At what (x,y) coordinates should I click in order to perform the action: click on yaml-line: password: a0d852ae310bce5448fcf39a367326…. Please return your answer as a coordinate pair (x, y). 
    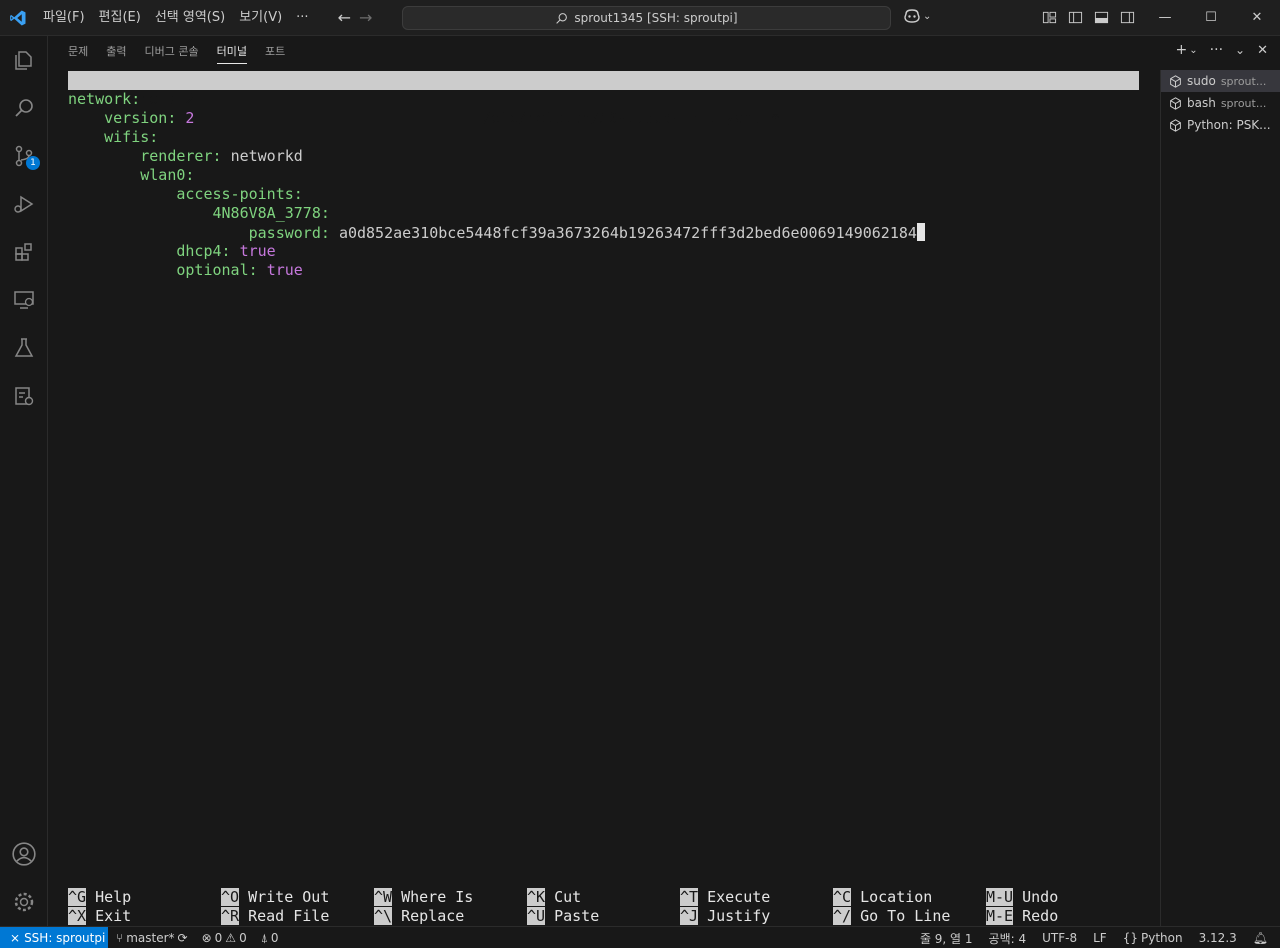
    Looking at the image, I should click on (496, 232).